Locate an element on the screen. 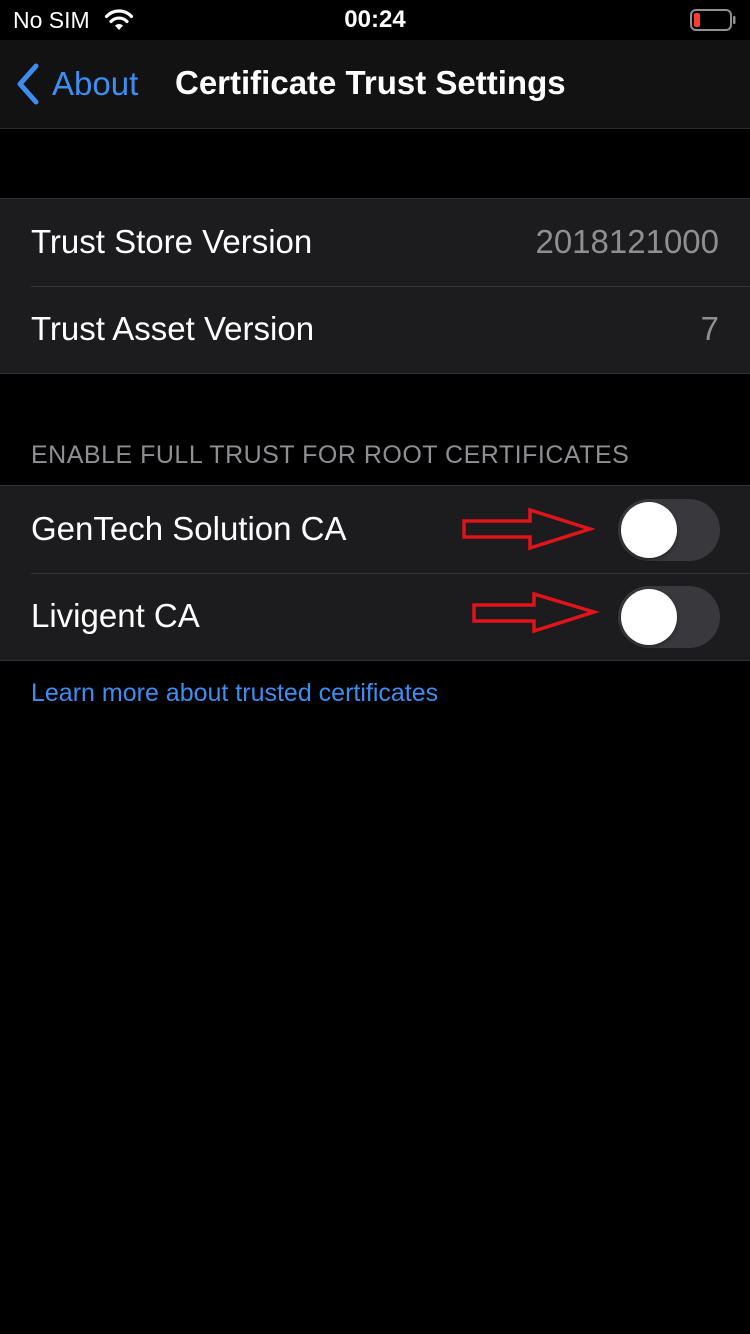 Image resolution: width=750 pixels, height=1334 pixels. battery-low-icon is located at coordinates (713, 20).